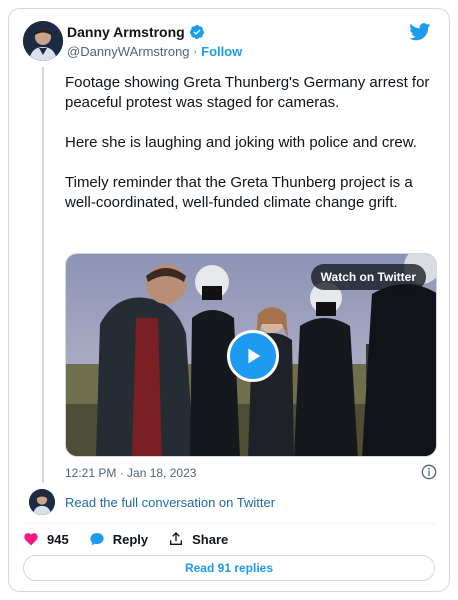 Image resolution: width=458 pixels, height=600 pixels. I want to click on author-name: Danny Armstrong, so click(126, 32).